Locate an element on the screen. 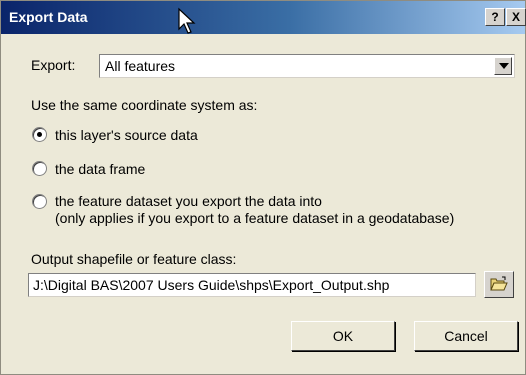 This screenshot has width=526, height=375. window-title: Export Data is located at coordinates (48, 17).